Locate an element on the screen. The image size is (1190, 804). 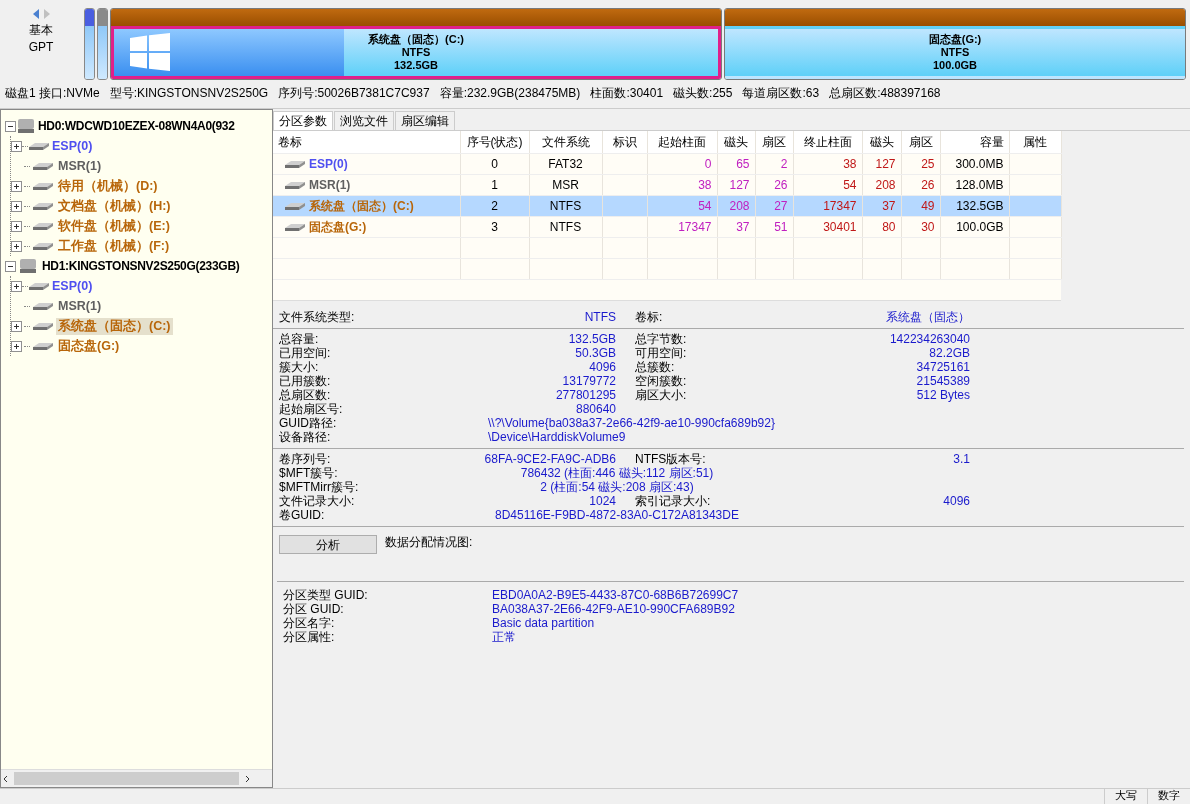
field-value: 4096 is located at coordinates (602, 367).